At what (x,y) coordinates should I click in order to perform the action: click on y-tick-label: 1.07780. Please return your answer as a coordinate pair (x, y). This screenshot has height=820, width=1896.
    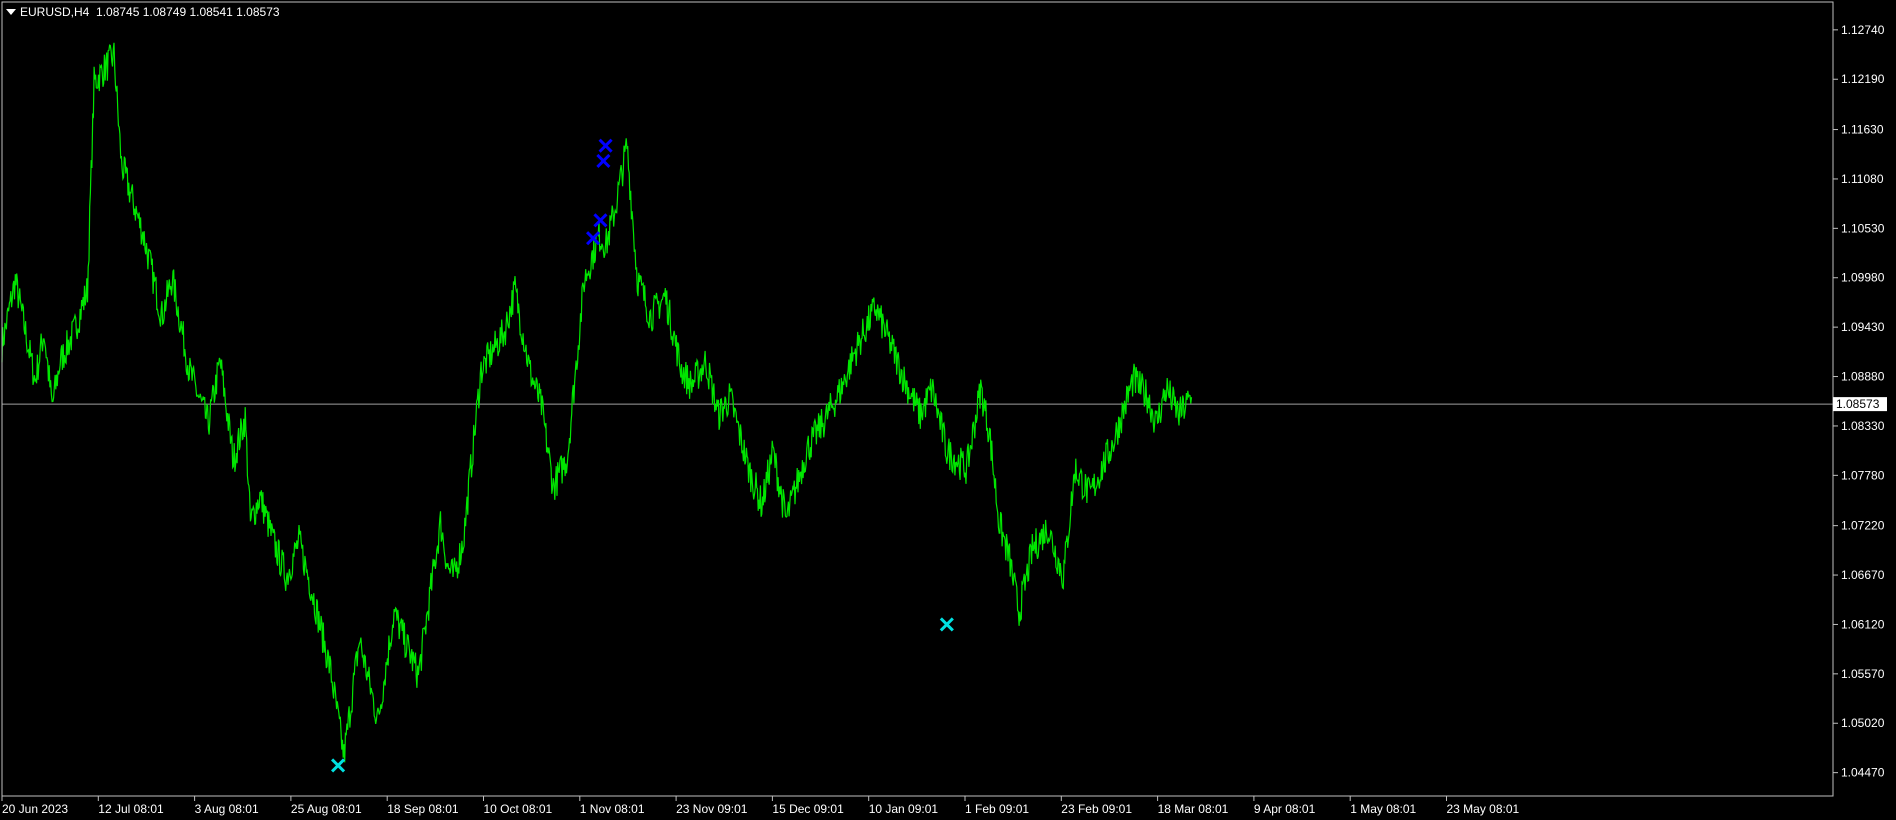
    Looking at the image, I should click on (1863, 475).